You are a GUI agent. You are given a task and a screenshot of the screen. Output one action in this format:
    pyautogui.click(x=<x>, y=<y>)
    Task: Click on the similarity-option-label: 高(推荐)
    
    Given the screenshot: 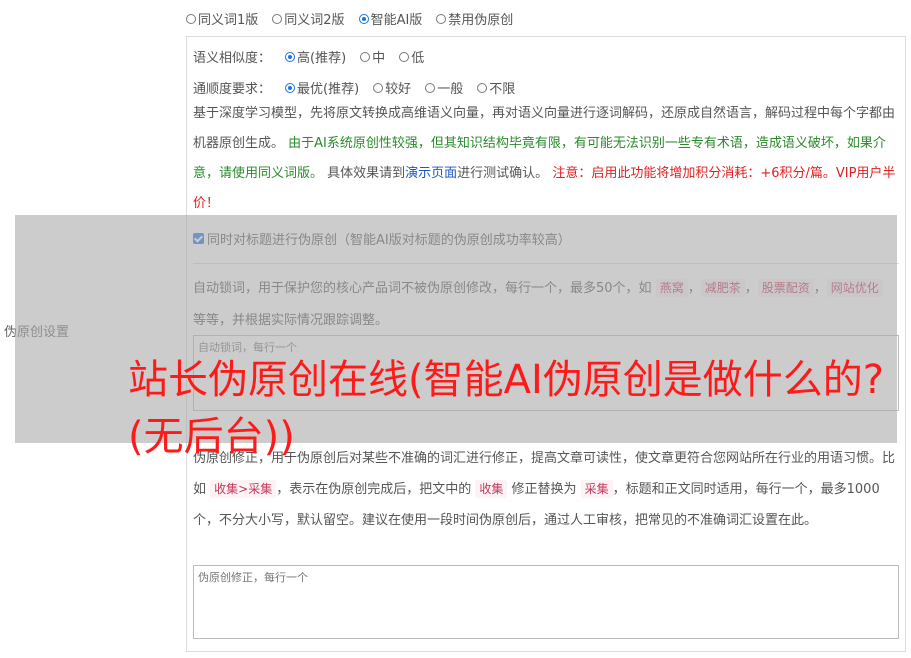 What is the action you would take?
    pyautogui.click(x=322, y=58)
    